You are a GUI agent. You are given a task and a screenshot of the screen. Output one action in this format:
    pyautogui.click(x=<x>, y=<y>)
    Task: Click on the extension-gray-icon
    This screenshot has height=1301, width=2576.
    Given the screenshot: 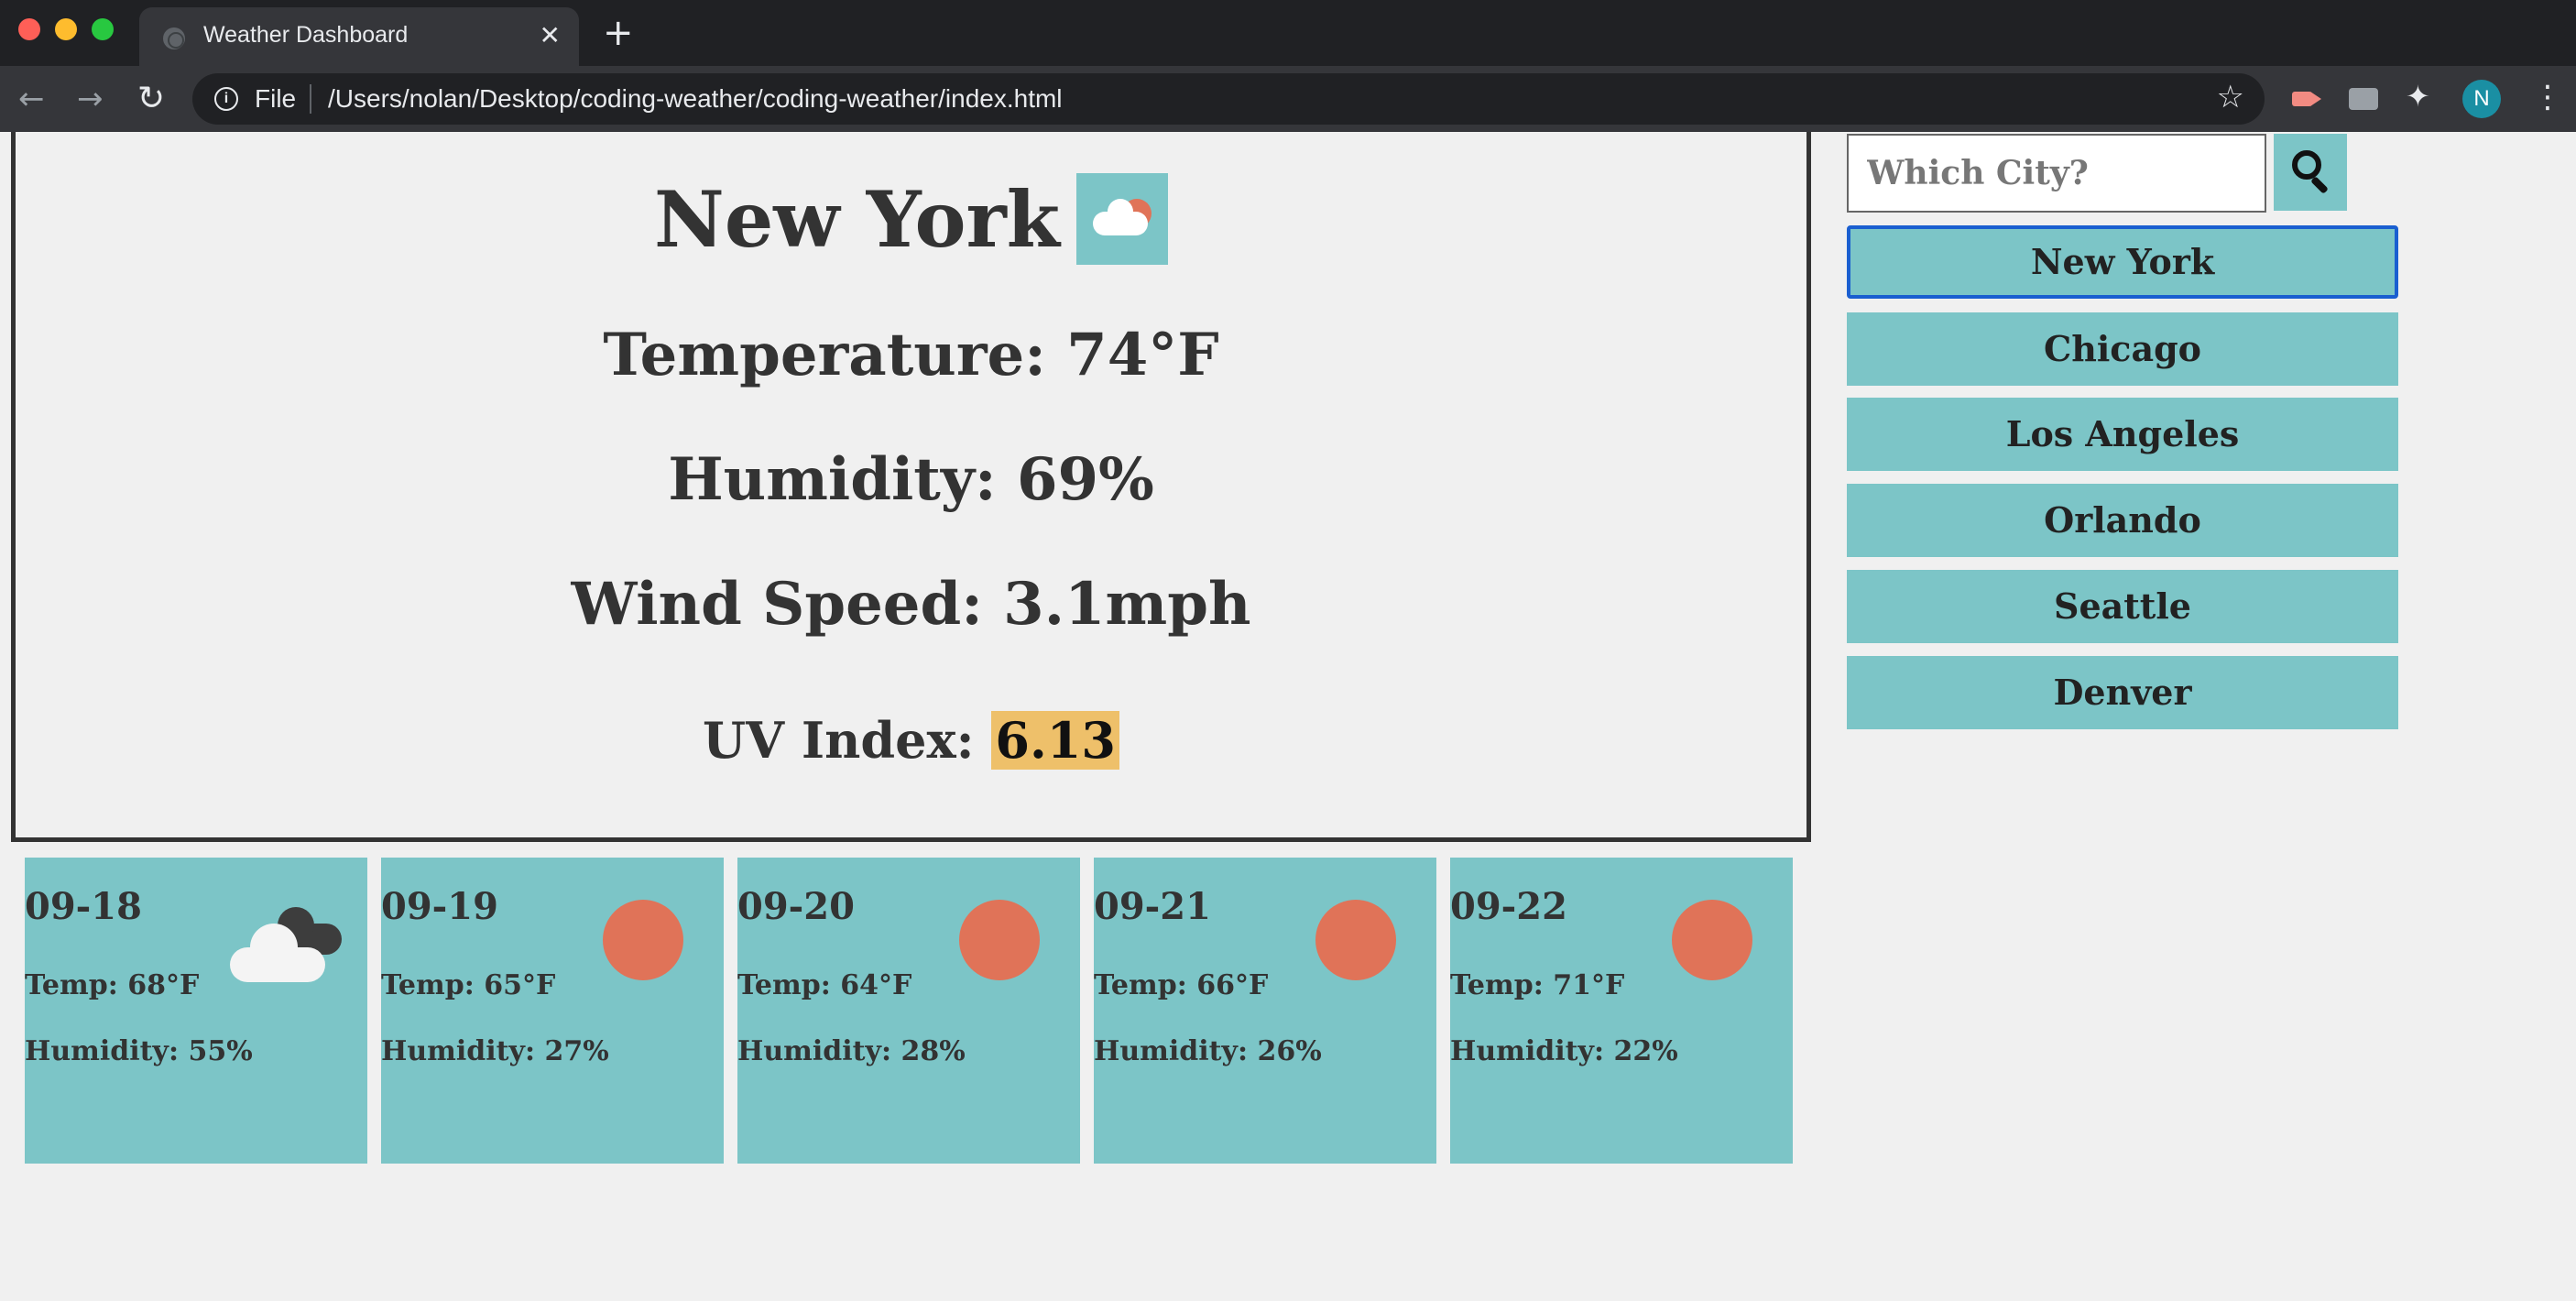 What is the action you would take?
    pyautogui.click(x=2365, y=98)
    